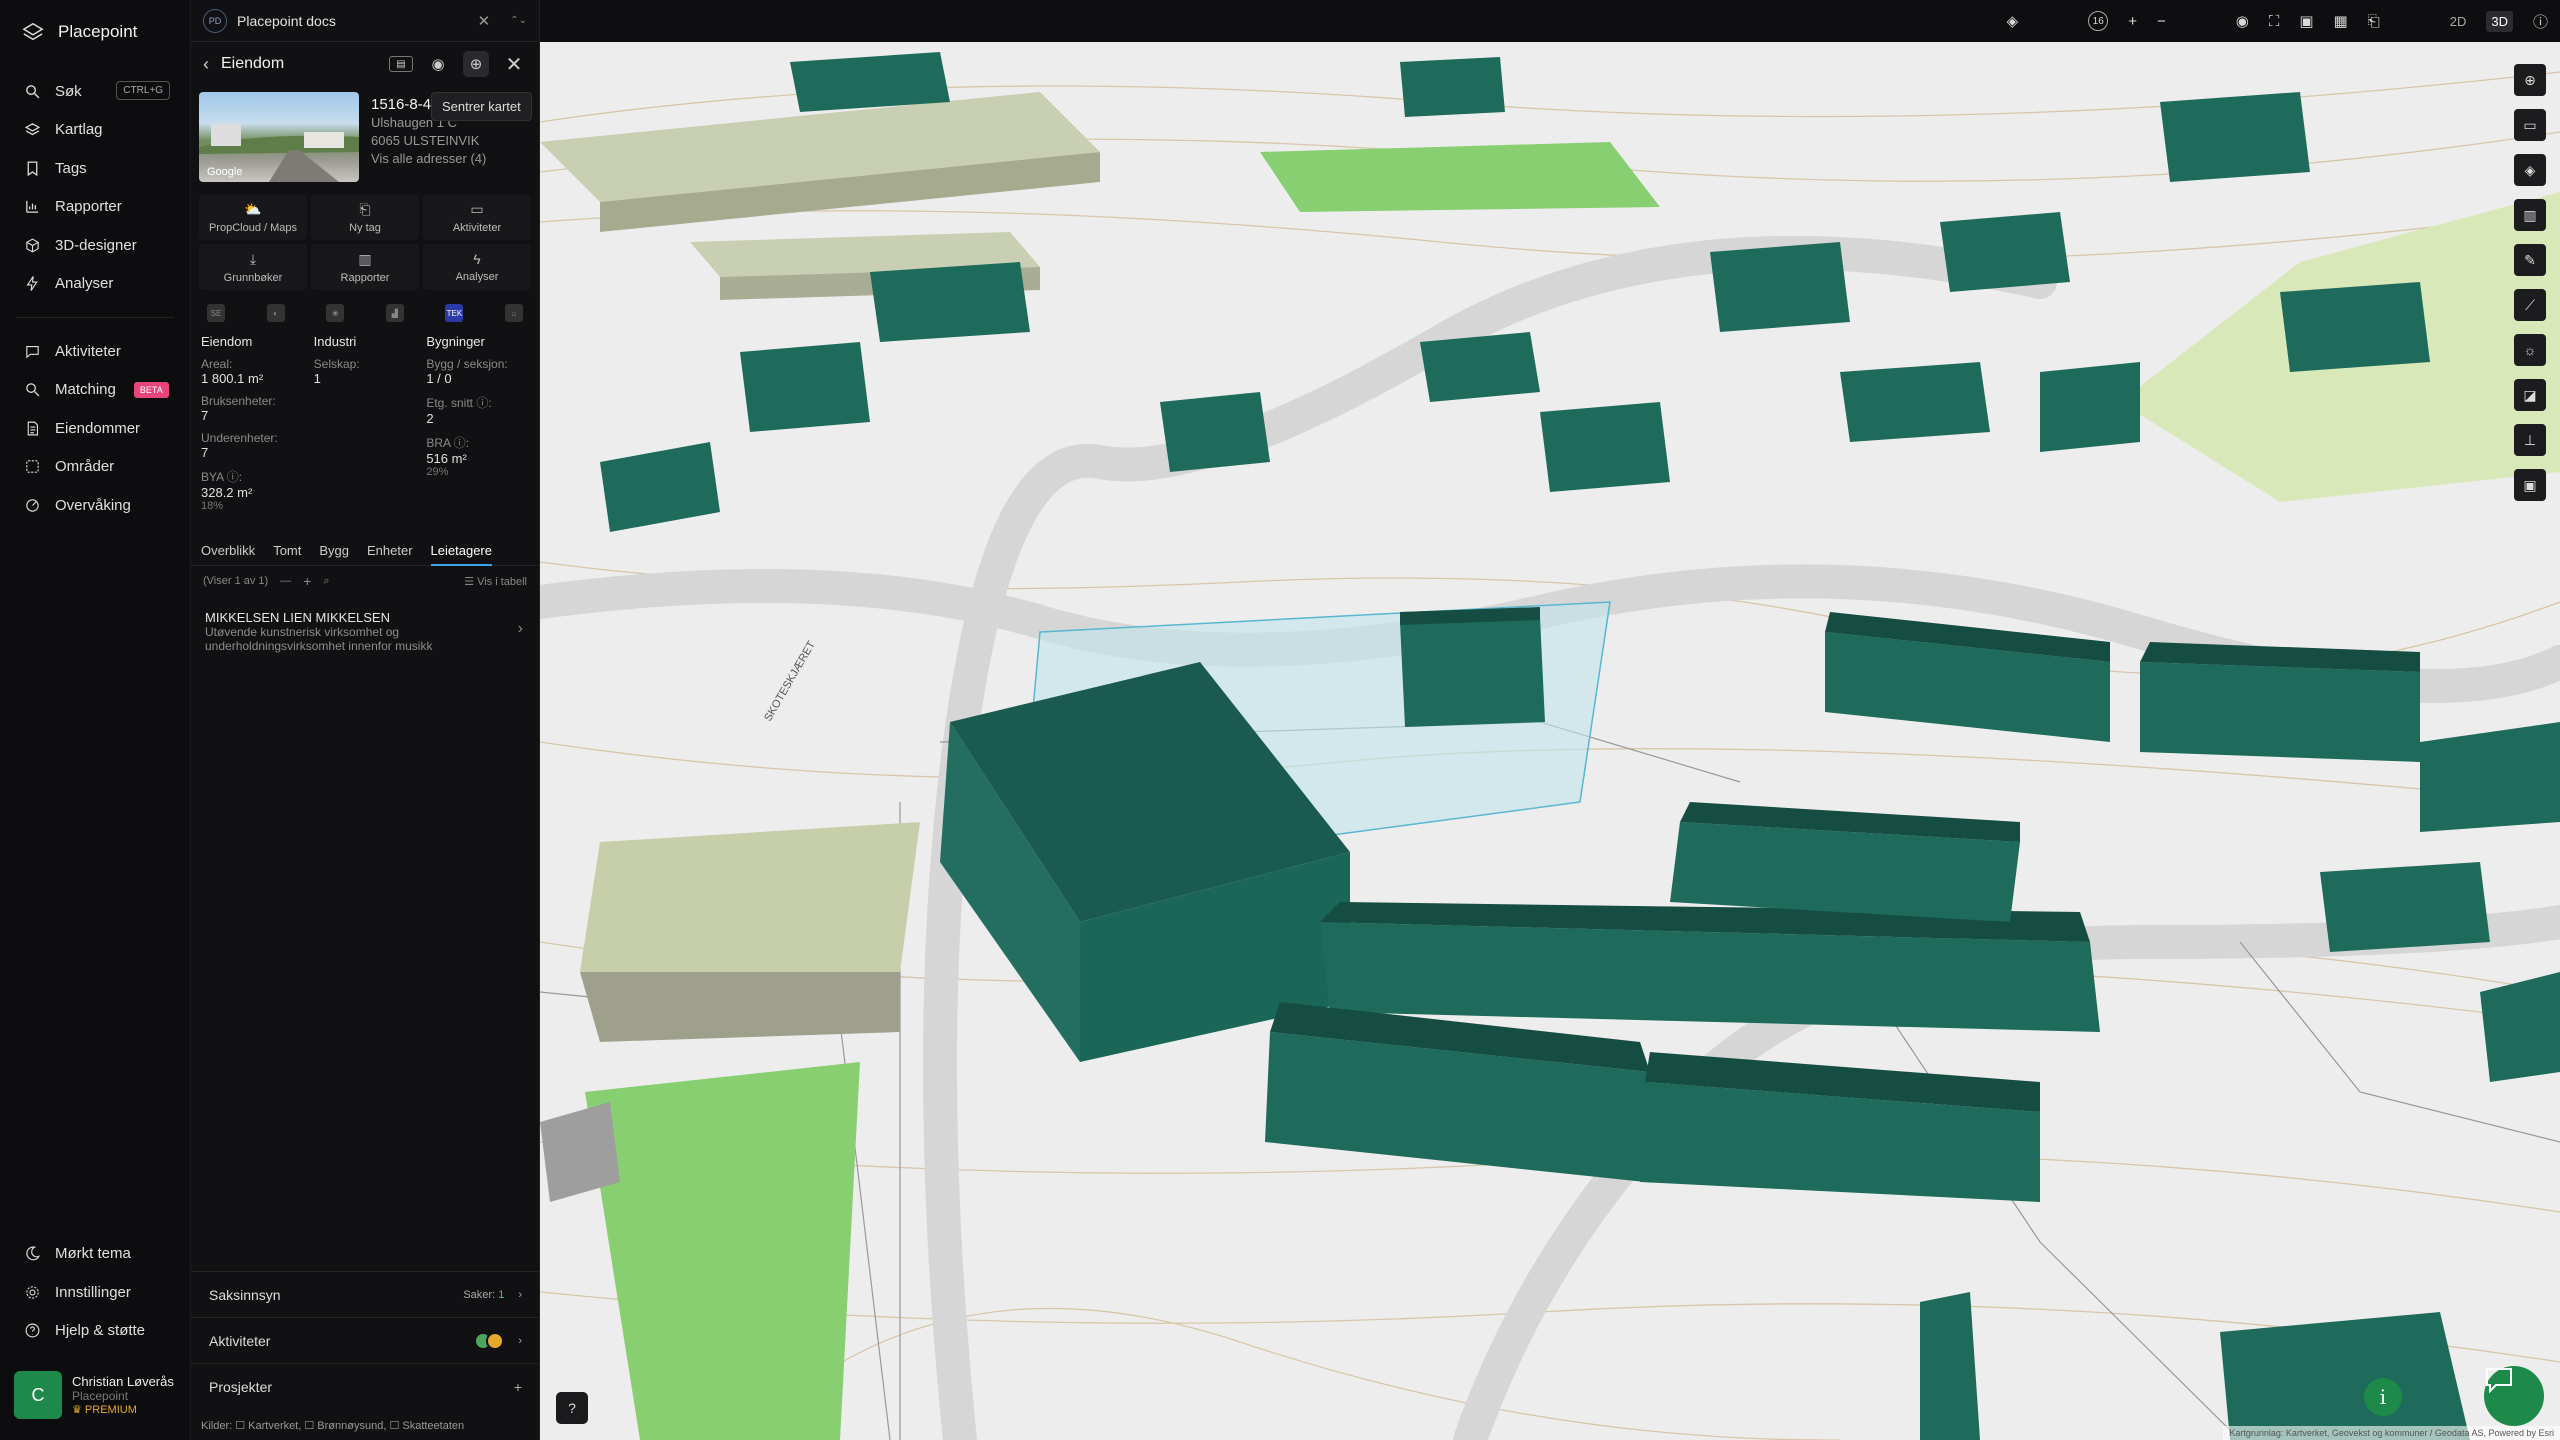  What do you see at coordinates (287, 551) in the screenshot?
I see `tab-plot: Tomt` at bounding box center [287, 551].